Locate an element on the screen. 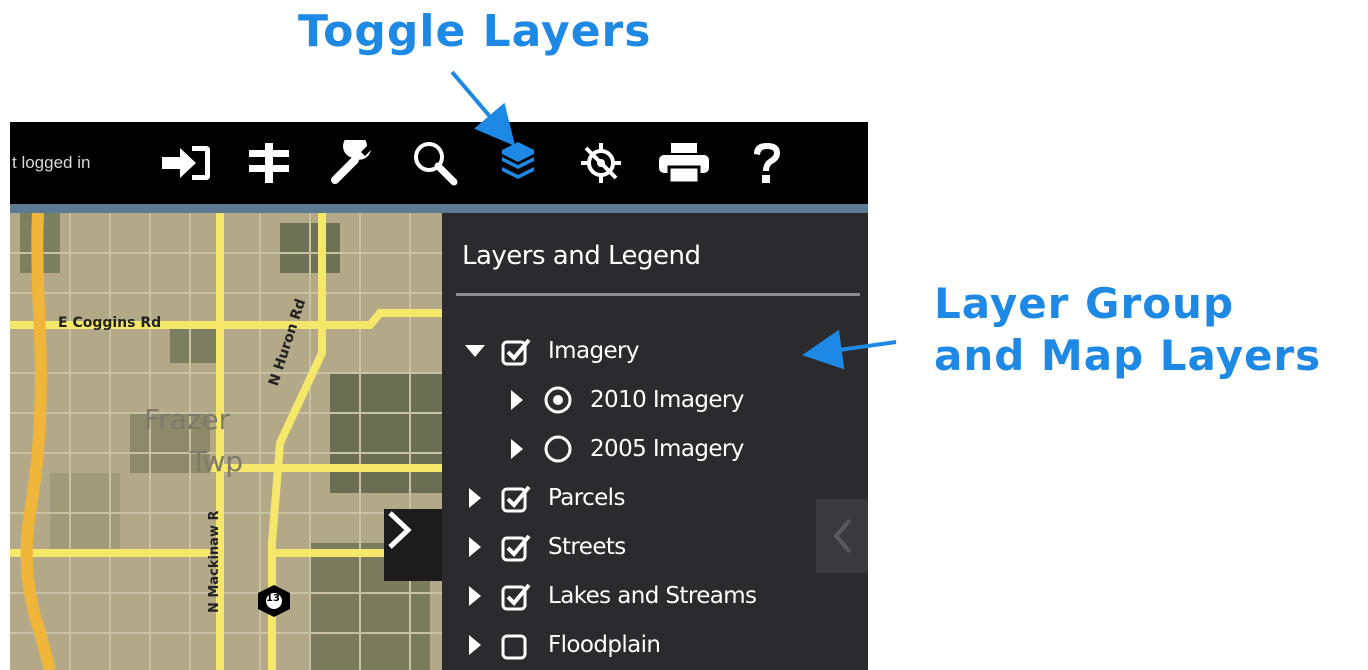 This screenshot has height=670, width=1368. layer-row-imagery: Imagery is located at coordinates (549, 351).